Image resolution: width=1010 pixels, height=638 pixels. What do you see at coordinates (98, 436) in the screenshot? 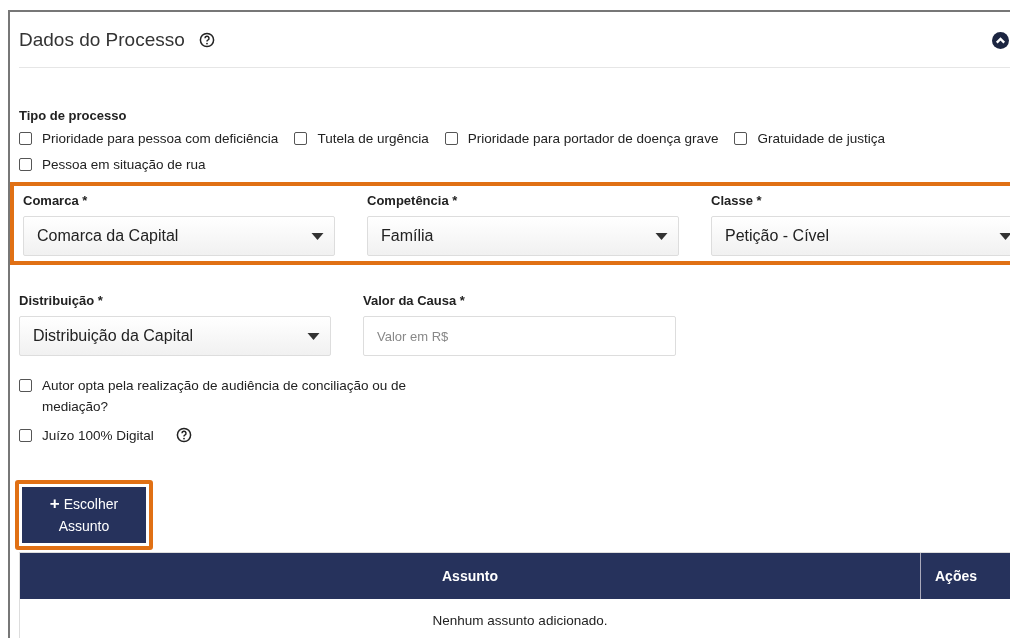
I see `checkbox-label: Juízo 100% Digital` at bounding box center [98, 436].